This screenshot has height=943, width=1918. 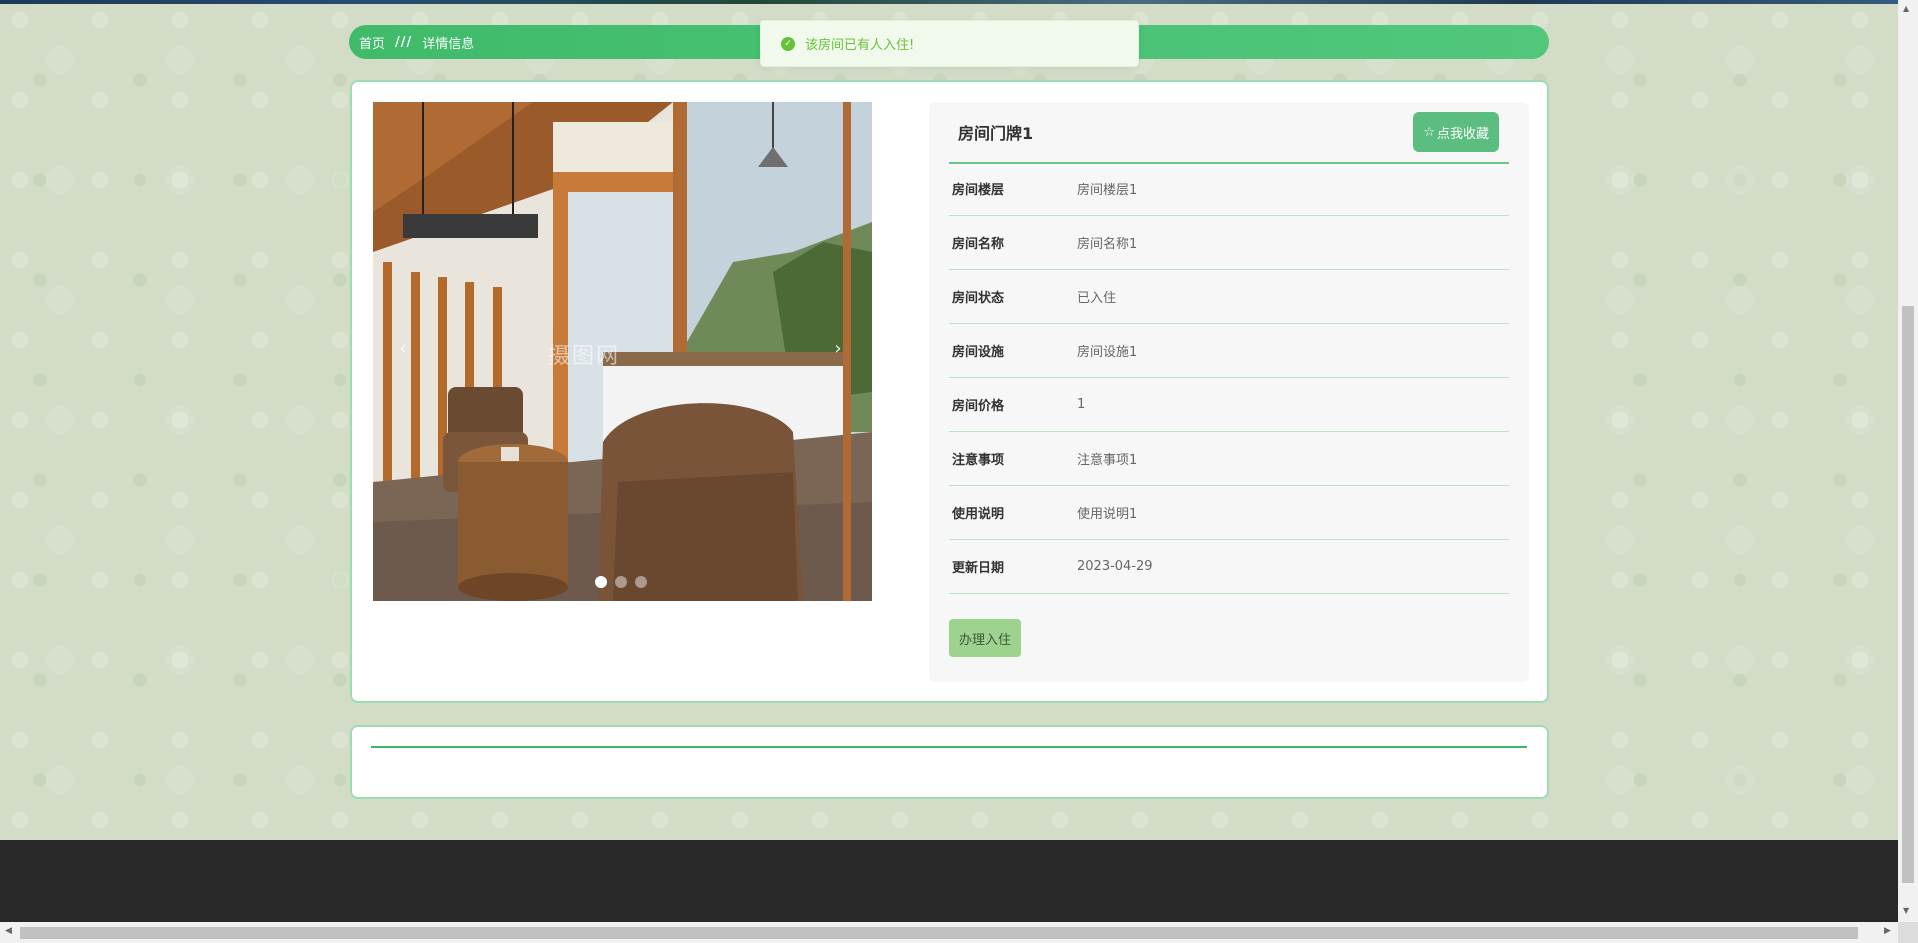 I want to click on star-icon: ☆, so click(x=1429, y=132).